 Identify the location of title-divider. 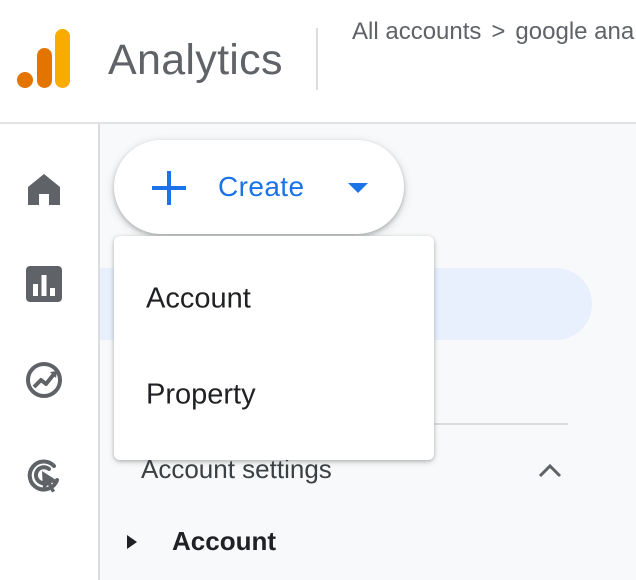
(317, 59).